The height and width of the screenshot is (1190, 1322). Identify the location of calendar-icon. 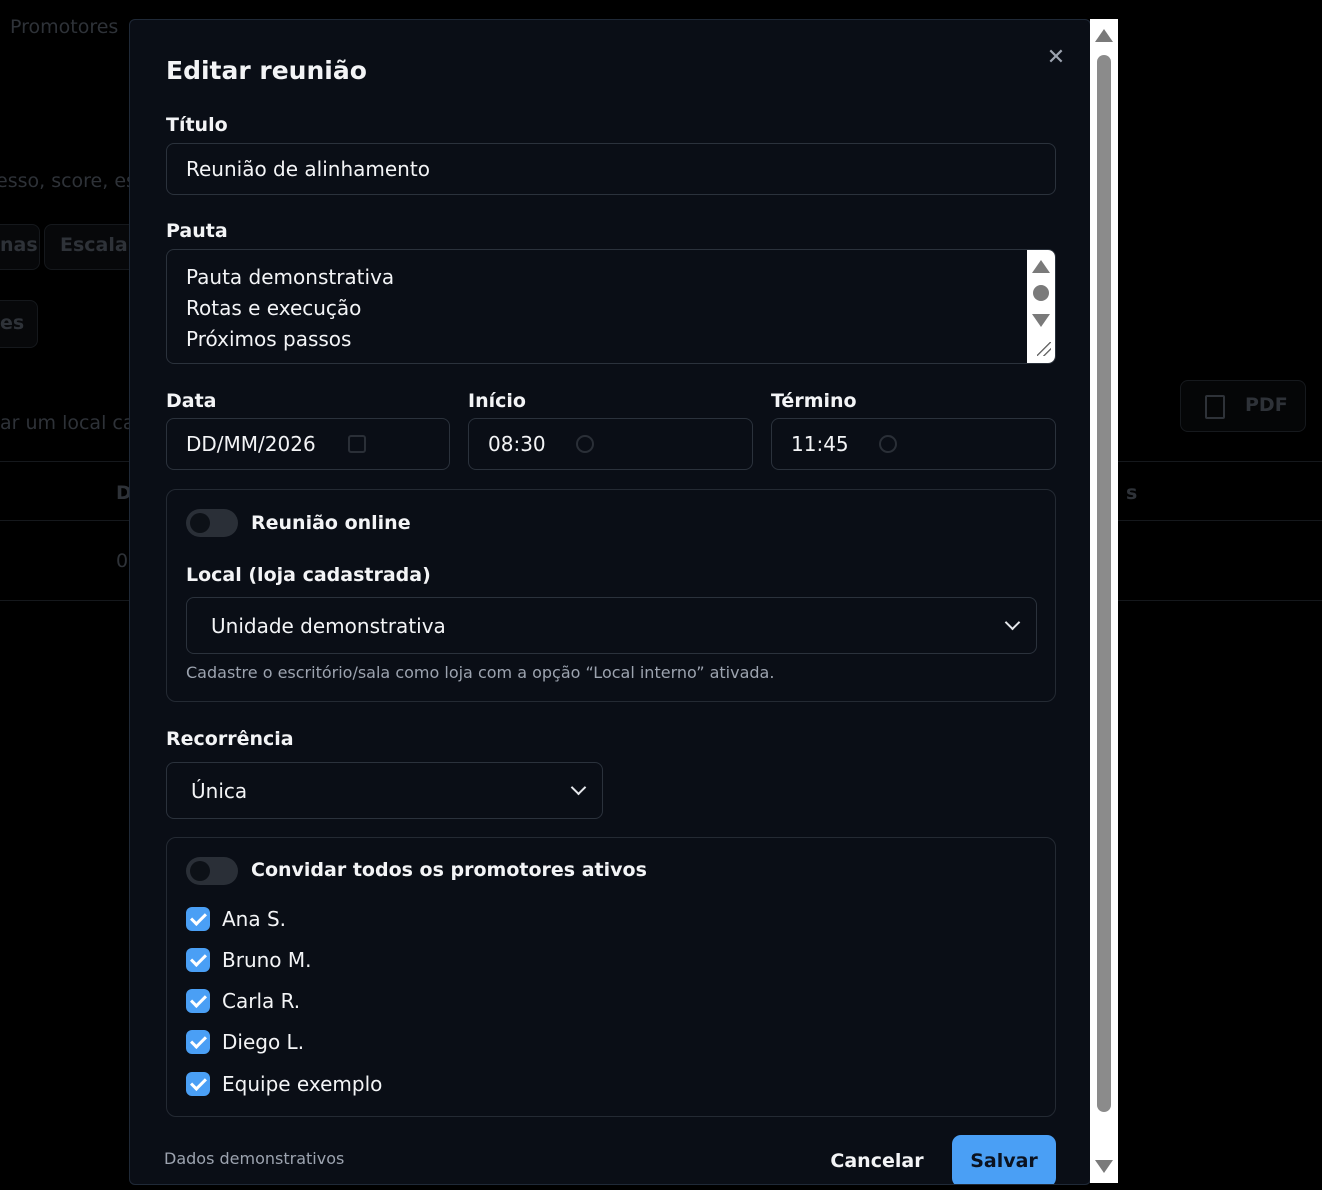
(356, 444).